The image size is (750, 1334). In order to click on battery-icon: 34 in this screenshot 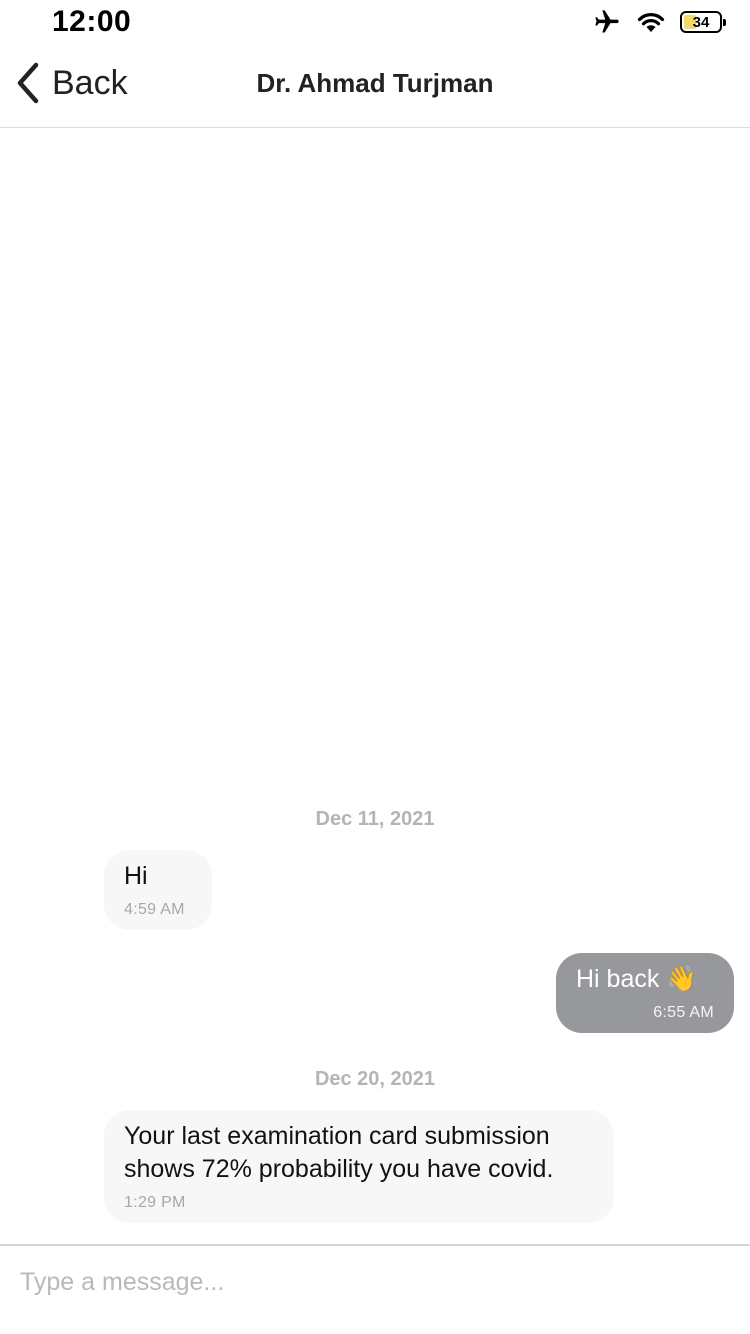, I will do `click(703, 22)`.